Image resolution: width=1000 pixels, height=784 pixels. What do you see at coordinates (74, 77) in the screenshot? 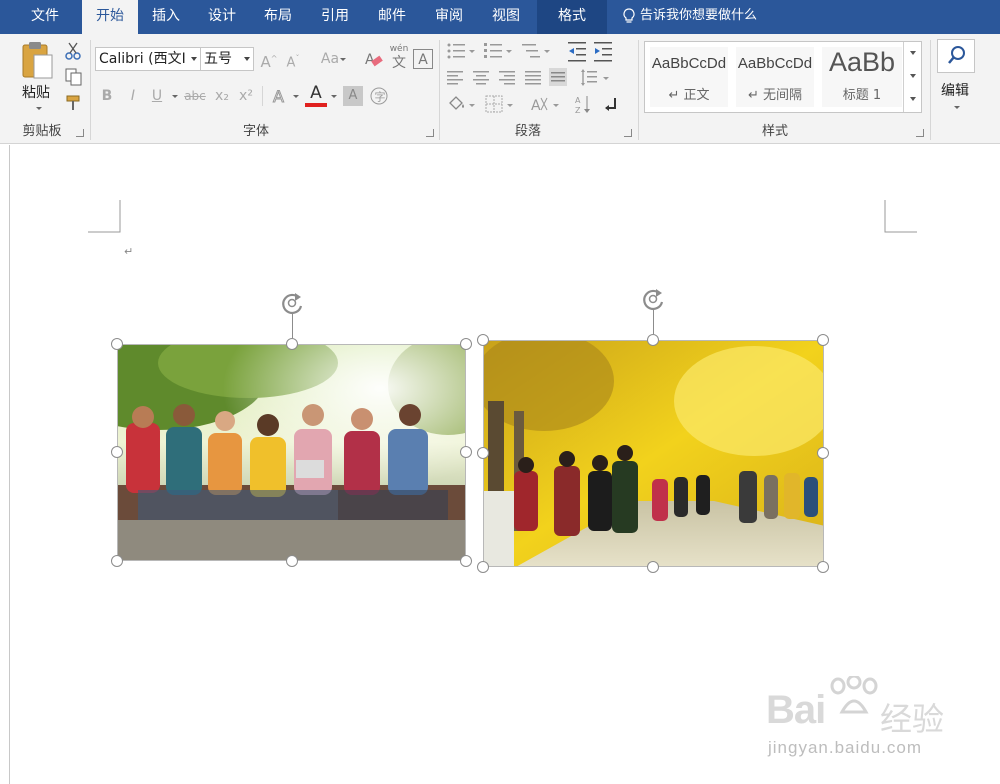
I see `copy-icon` at bounding box center [74, 77].